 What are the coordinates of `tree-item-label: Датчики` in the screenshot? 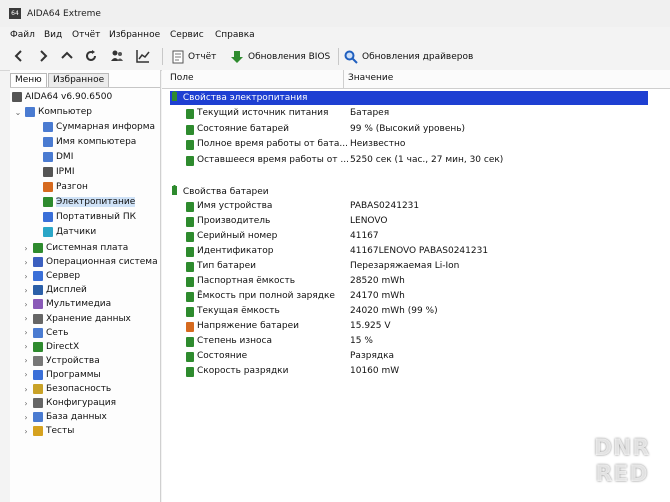 It's located at (76, 232).